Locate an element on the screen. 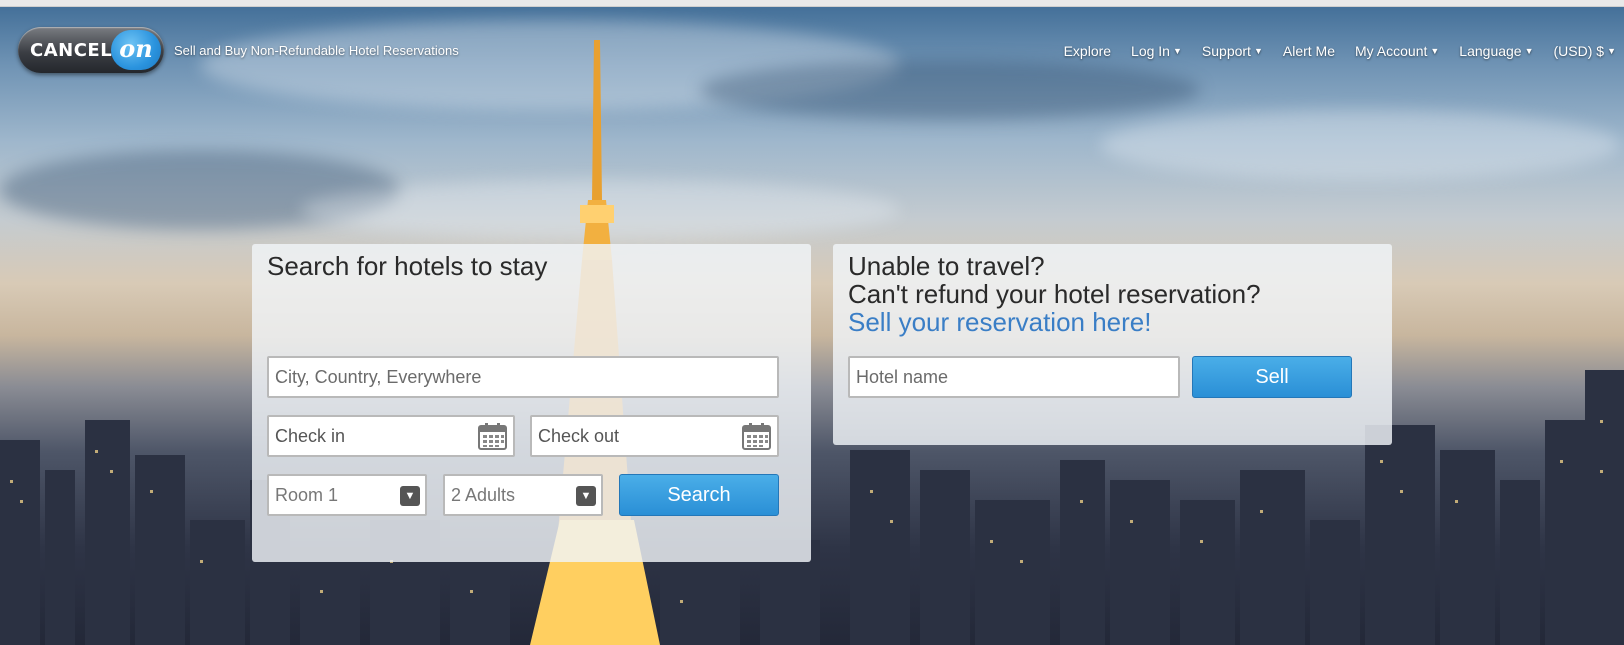 The image size is (1624, 645). nav-label: Alert Me is located at coordinates (1308, 51).